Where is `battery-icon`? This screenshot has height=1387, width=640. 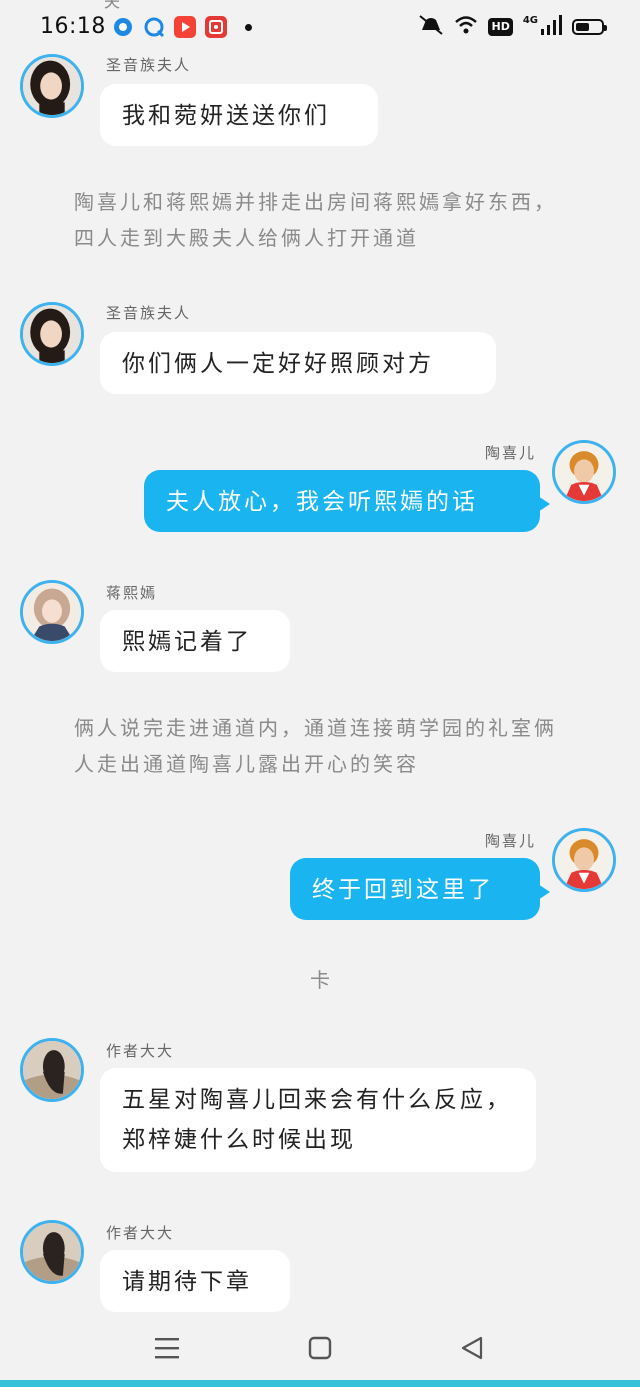 battery-icon is located at coordinates (589, 27).